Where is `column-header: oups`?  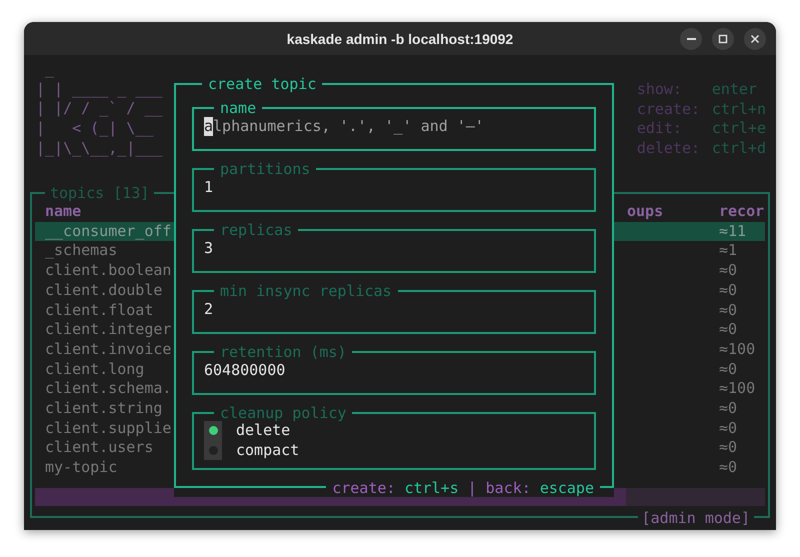
column-header: oups is located at coordinates (645, 212).